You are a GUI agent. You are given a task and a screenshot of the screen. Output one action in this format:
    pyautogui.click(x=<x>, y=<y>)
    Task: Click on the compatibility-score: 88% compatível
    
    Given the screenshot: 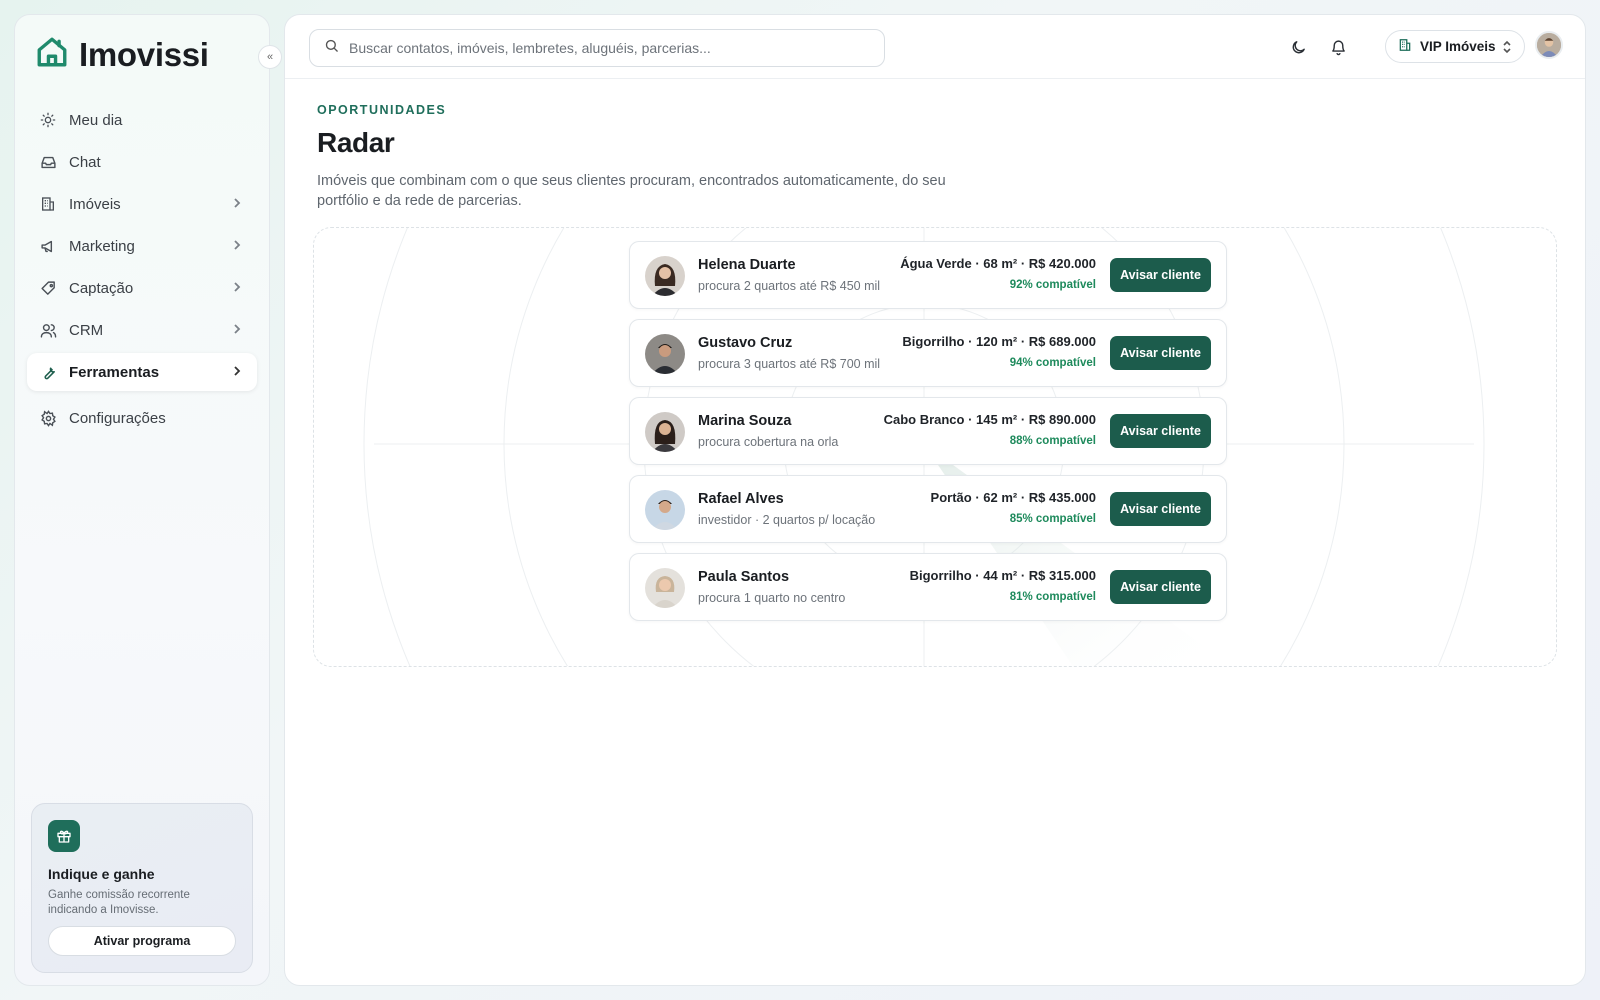 What is the action you would take?
    pyautogui.click(x=1052, y=441)
    